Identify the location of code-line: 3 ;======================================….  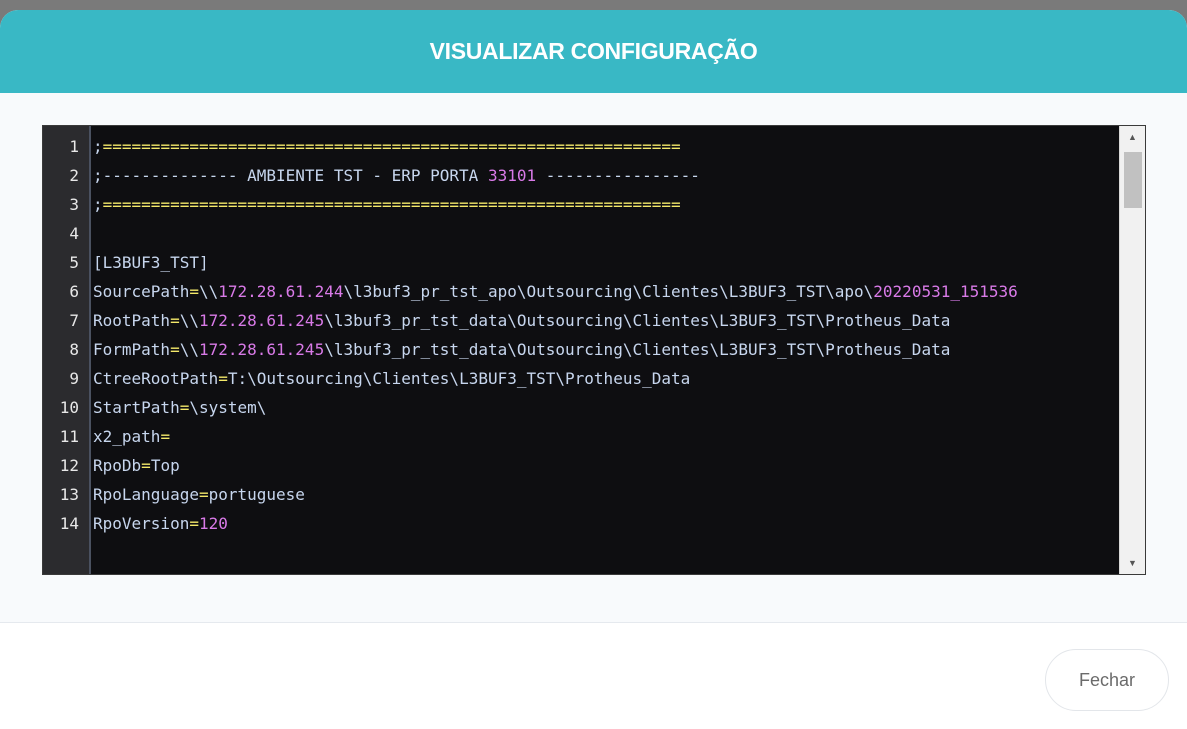
(582, 204).